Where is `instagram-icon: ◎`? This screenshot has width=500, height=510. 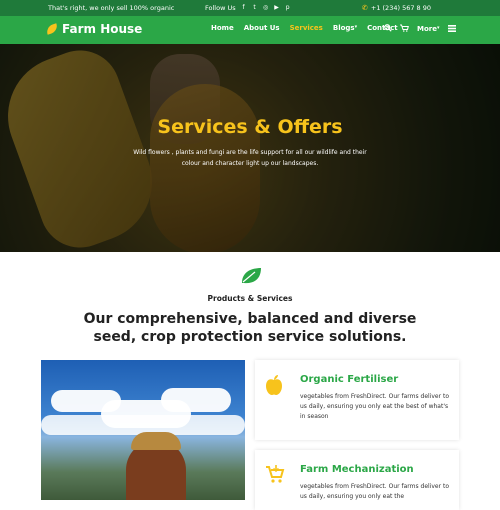
instagram-icon: ◎ is located at coordinates (266, 8).